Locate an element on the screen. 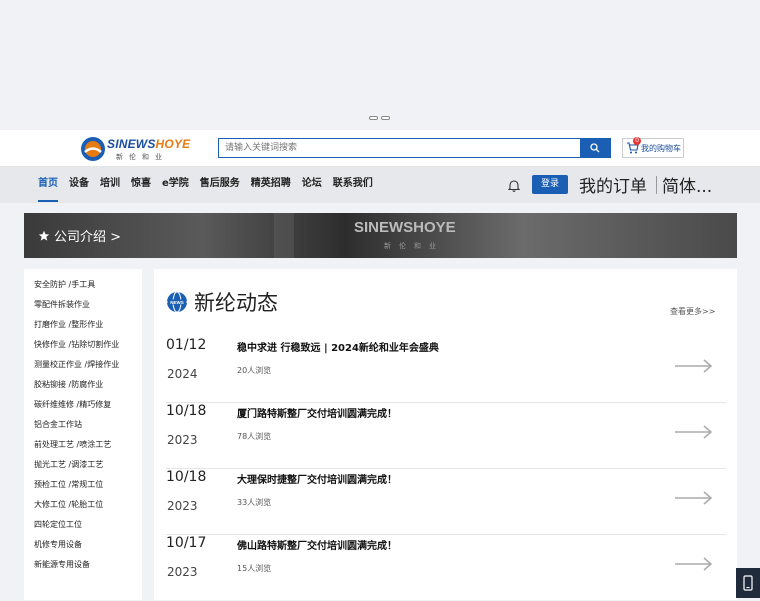 This screenshot has width=760, height=601. view-more-link: 查看更多>> is located at coordinates (692, 311).